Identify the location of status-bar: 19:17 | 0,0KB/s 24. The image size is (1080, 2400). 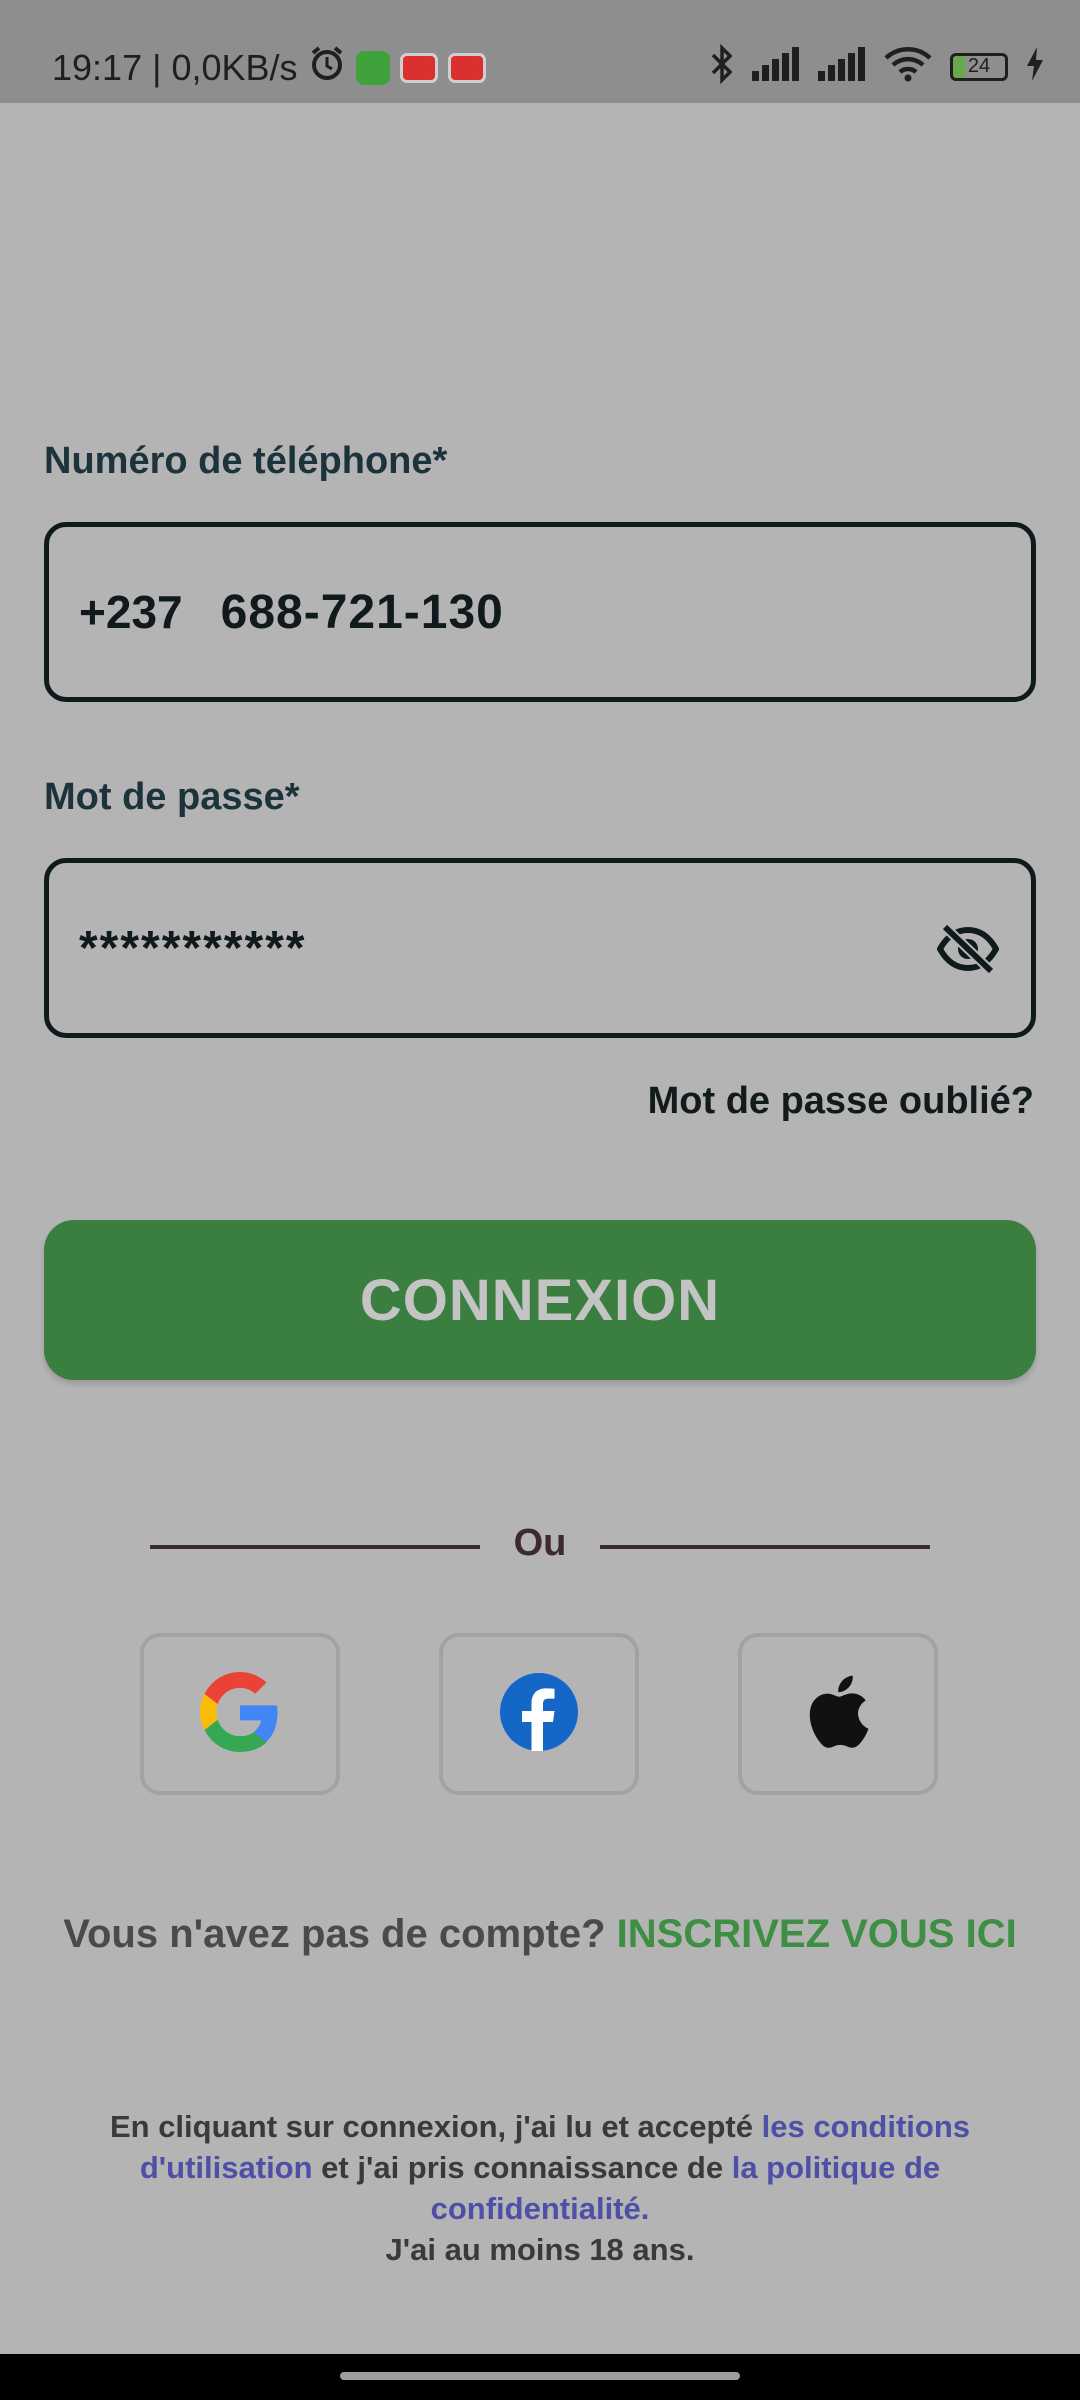
(540, 51).